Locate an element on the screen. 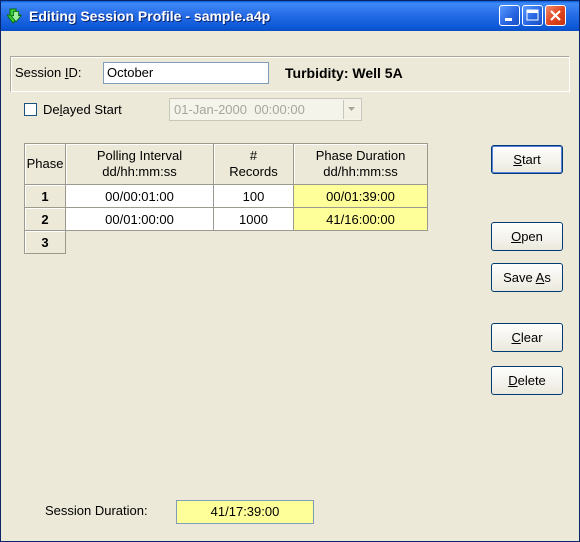 The width and height of the screenshot is (580, 542). records-cell: 1000 is located at coordinates (253, 219).